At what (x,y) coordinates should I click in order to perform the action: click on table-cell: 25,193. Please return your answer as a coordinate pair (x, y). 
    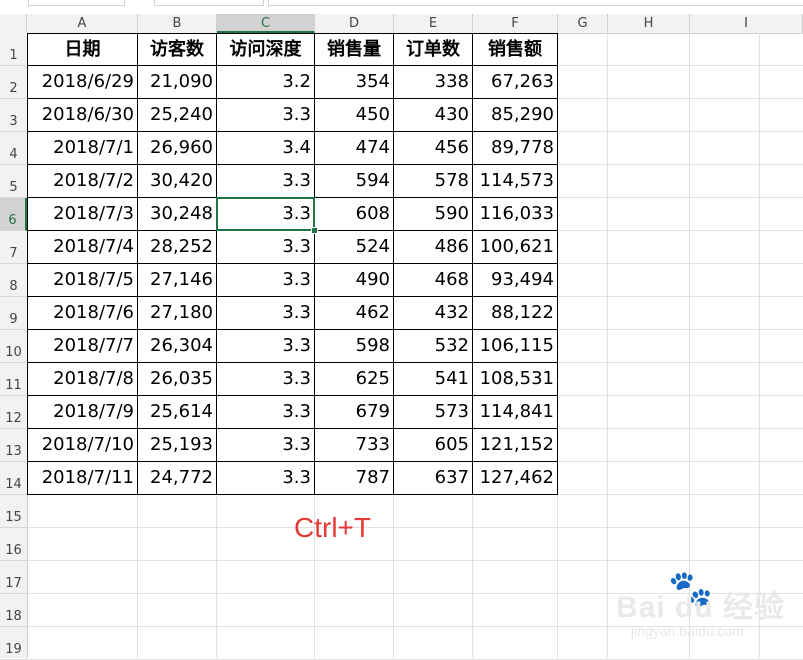
    Looking at the image, I should click on (177, 445).